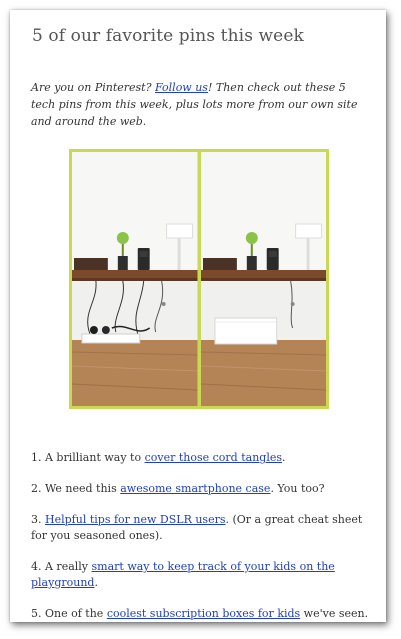 The image size is (401, 639). I want to click on cord-tangles-link: cover those cord tangles, so click(213, 457).